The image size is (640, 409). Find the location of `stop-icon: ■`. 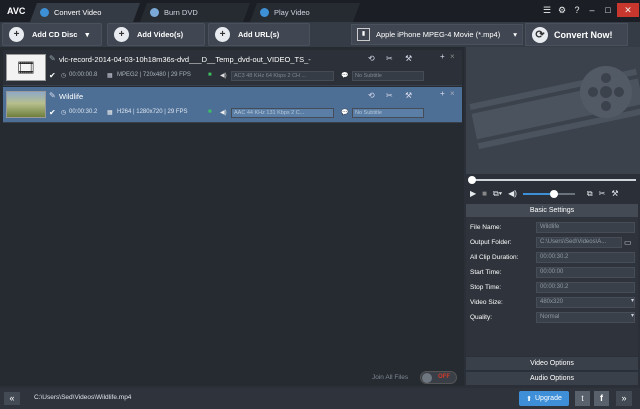

stop-icon: ■ is located at coordinates (484, 193).